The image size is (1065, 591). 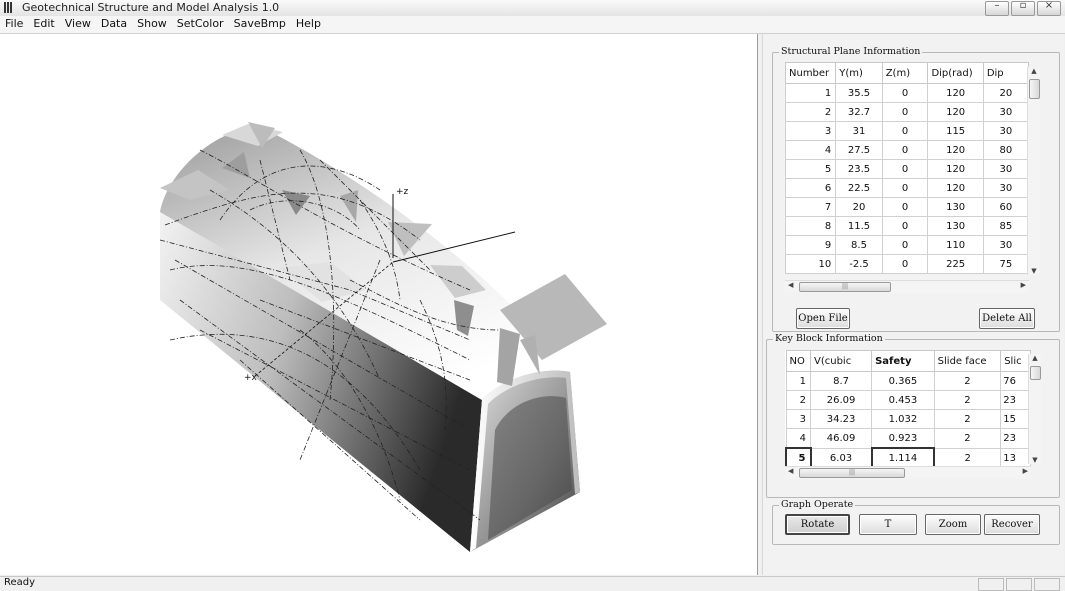 I want to click on menu-file: File, so click(x=14, y=24).